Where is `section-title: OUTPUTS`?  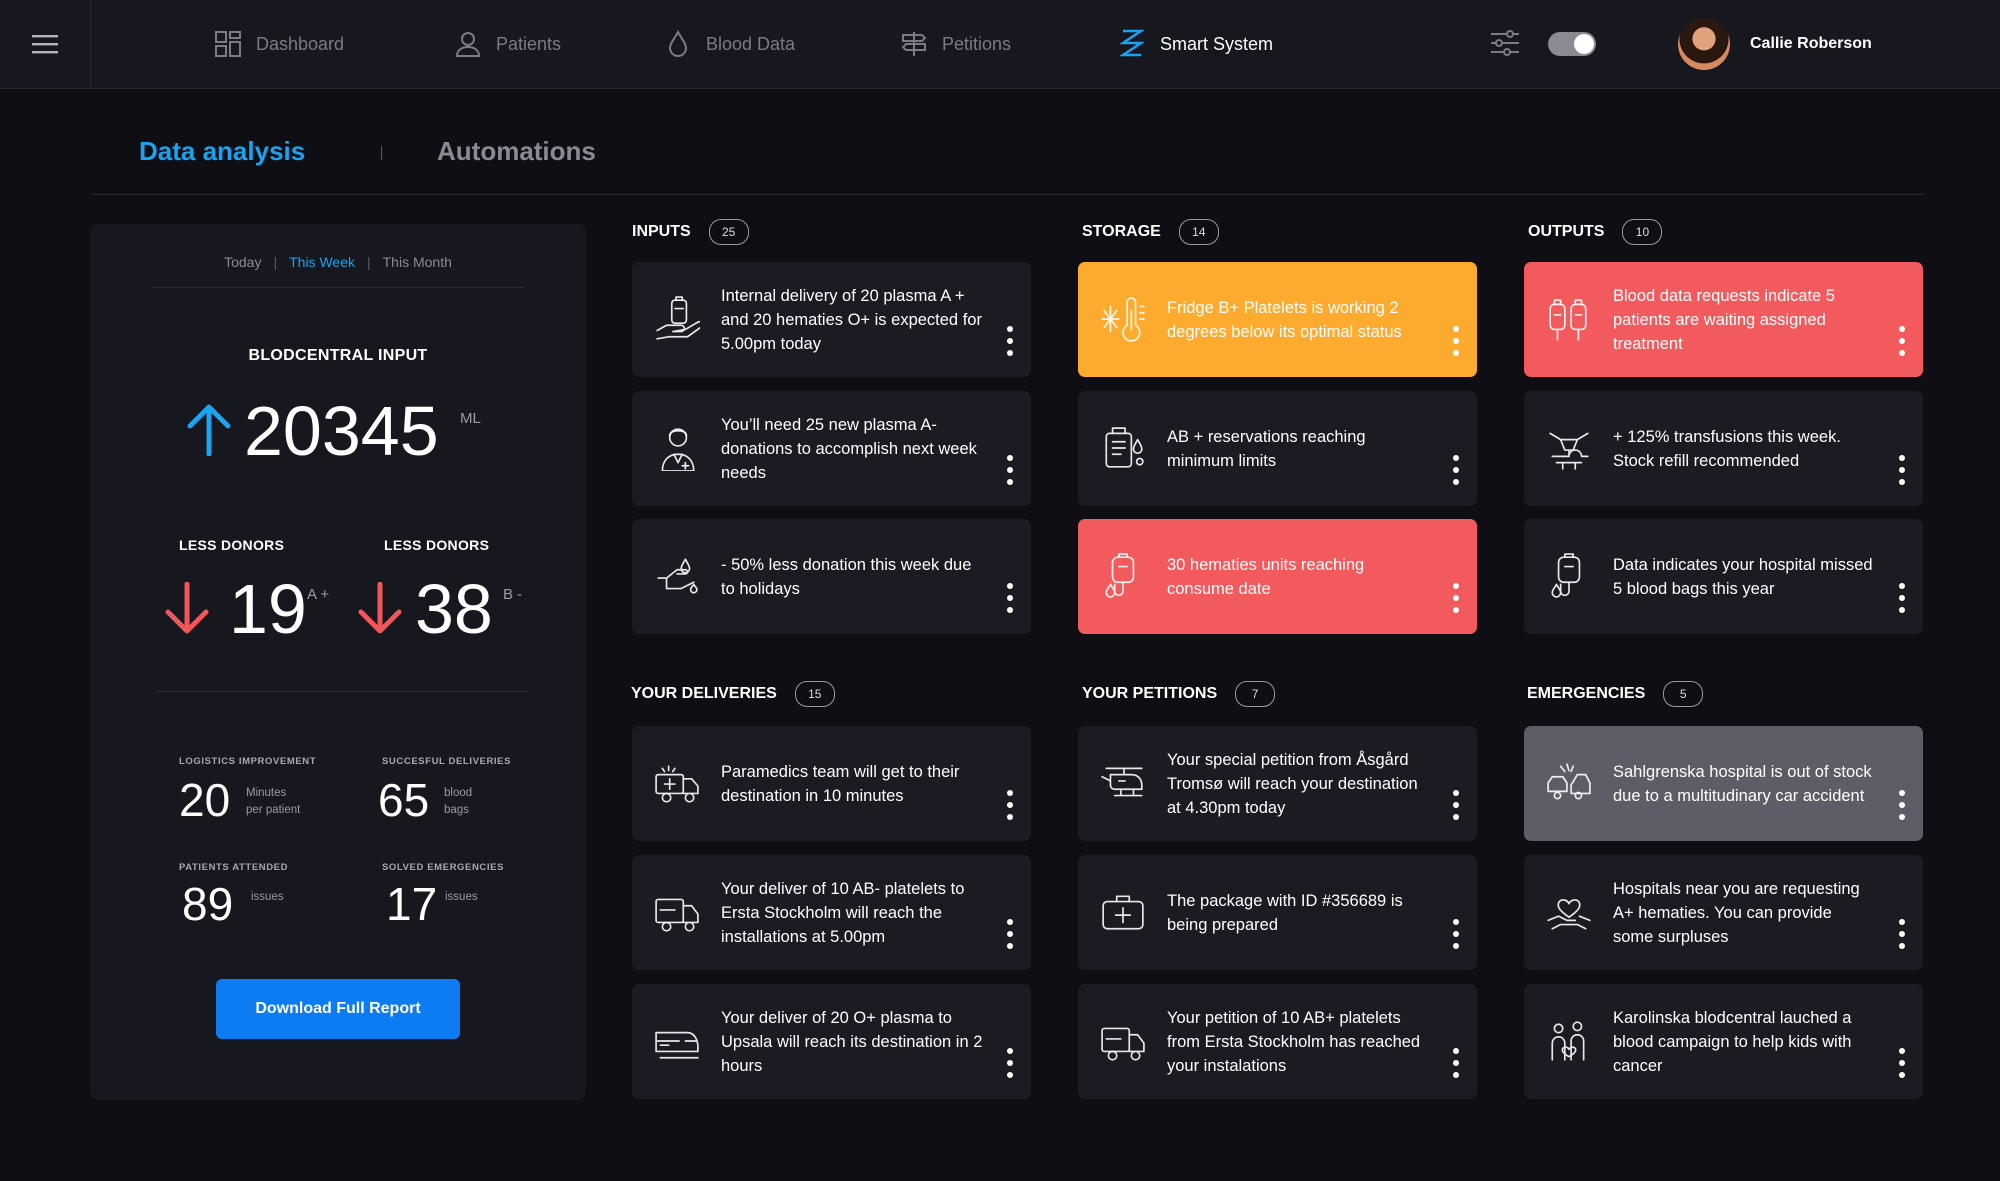
section-title: OUTPUTS is located at coordinates (1566, 231).